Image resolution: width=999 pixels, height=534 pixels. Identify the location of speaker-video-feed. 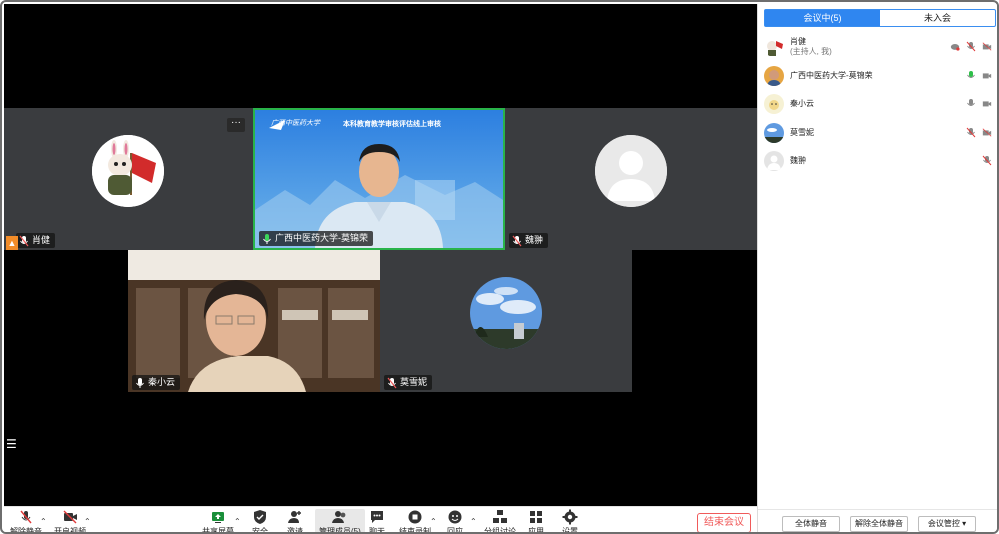
(379, 179).